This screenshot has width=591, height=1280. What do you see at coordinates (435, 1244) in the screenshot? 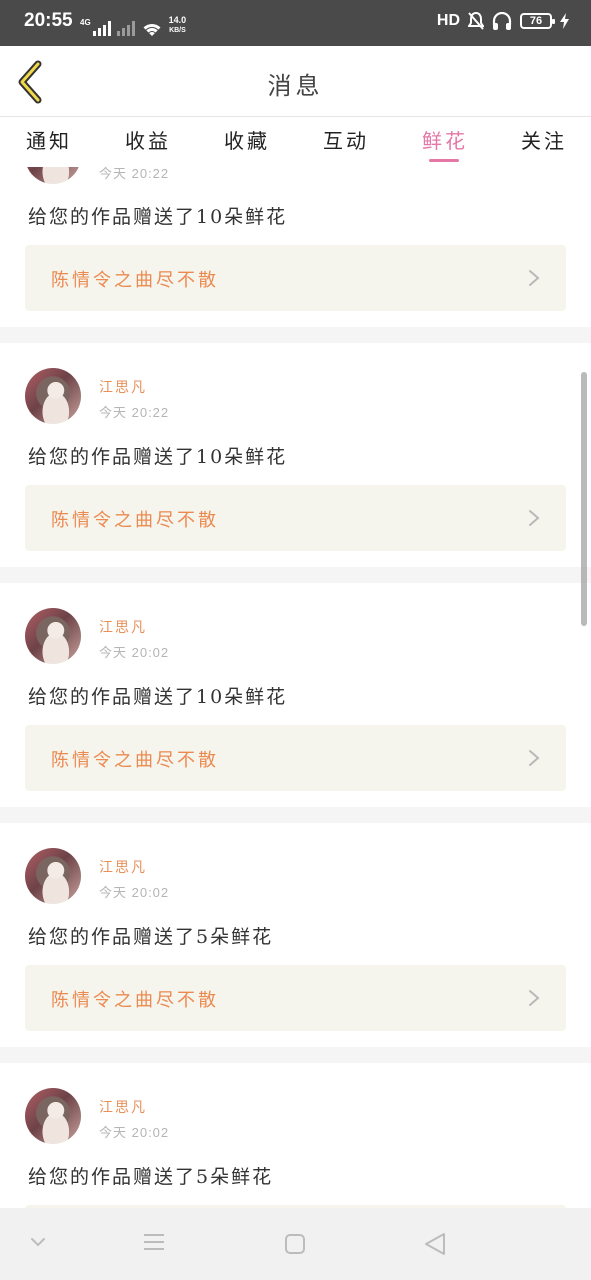
I see `back-triangle-icon` at bounding box center [435, 1244].